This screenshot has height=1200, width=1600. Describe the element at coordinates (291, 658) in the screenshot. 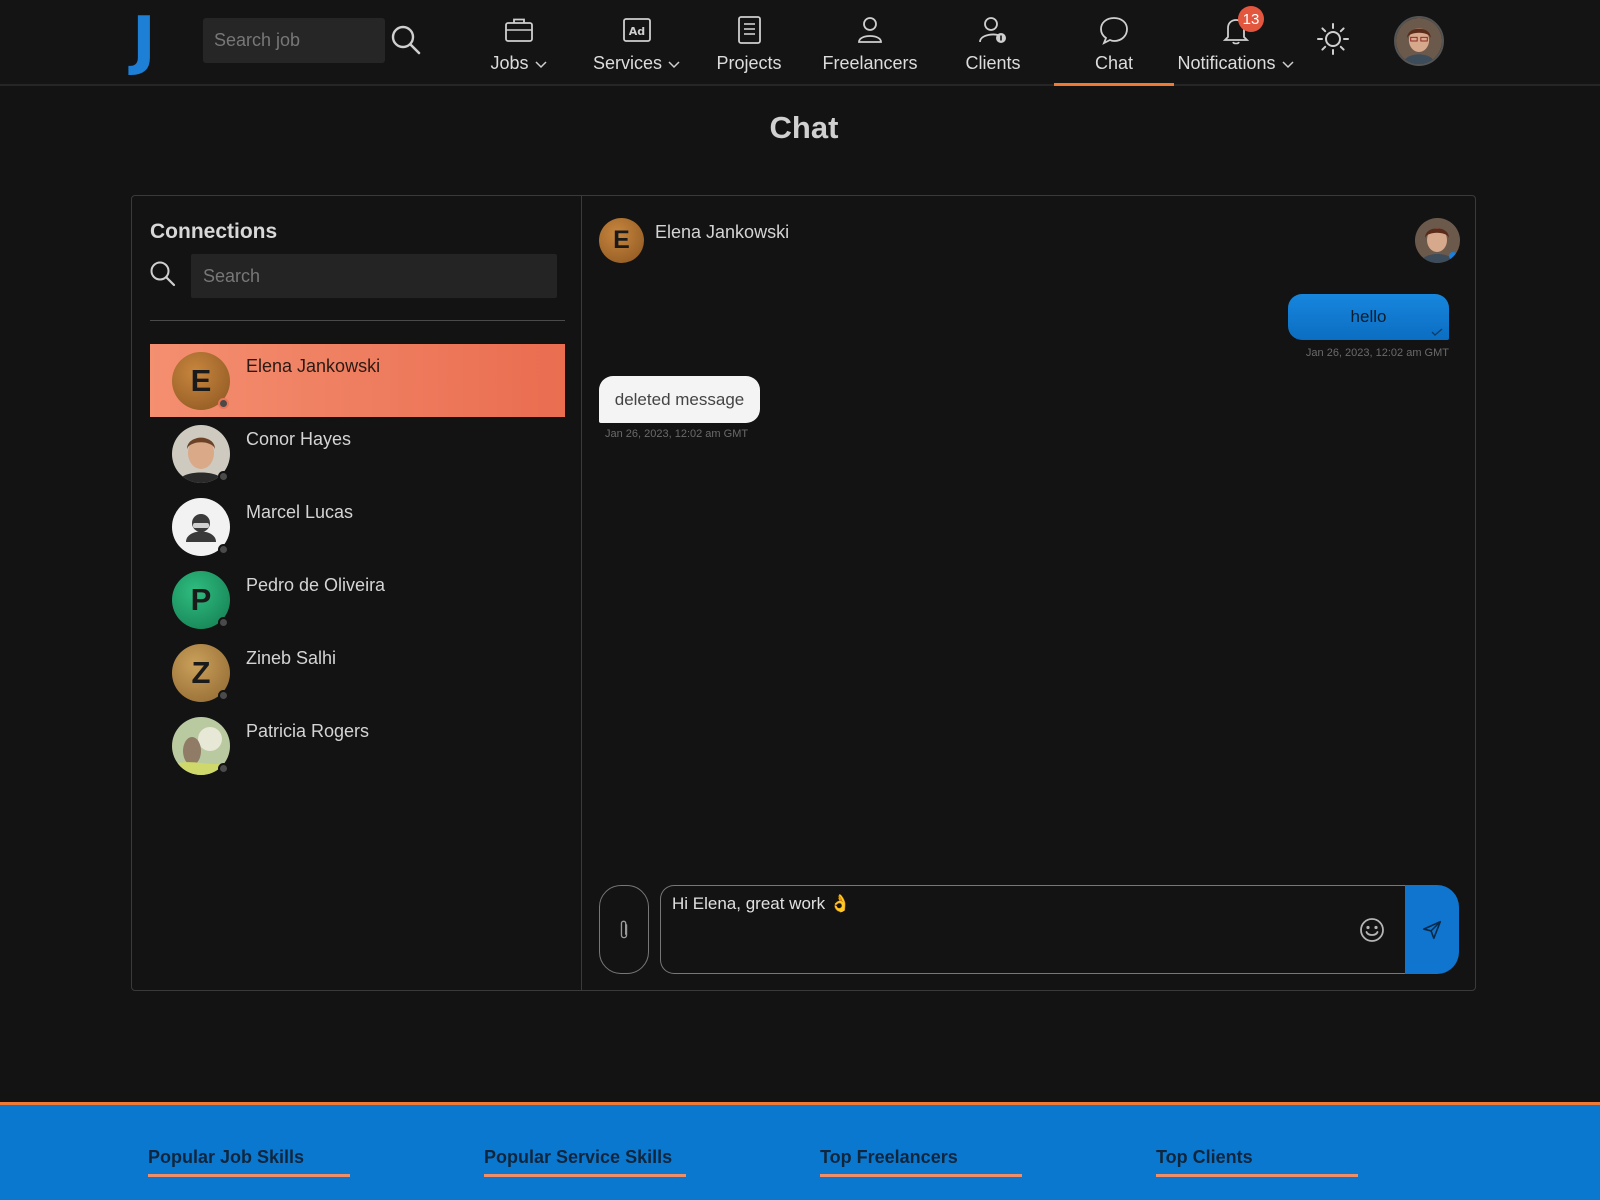

I see `contact-name: Zineb Salhi` at that location.